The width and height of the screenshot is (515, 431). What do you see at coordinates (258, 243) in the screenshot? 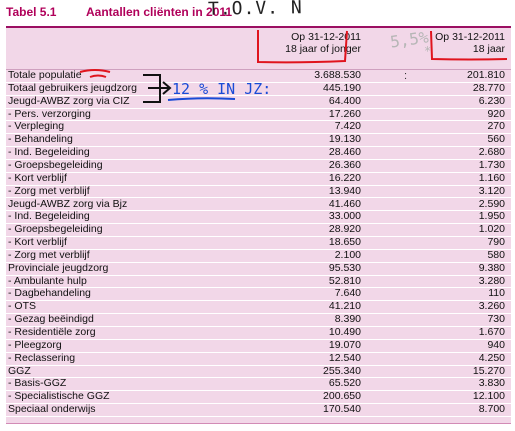
I see `table-row: - Kort verblijf 18.650 790` at bounding box center [258, 243].